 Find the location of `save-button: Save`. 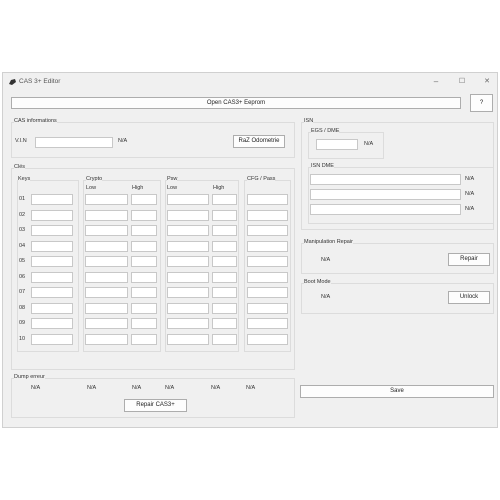

save-button: Save is located at coordinates (397, 391).